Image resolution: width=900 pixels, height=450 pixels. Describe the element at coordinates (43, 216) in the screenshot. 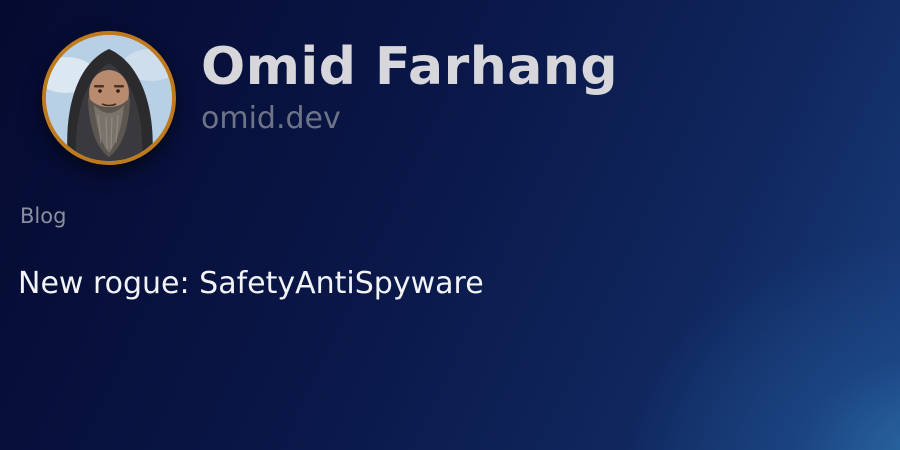

I see `section-label: Blog` at that location.